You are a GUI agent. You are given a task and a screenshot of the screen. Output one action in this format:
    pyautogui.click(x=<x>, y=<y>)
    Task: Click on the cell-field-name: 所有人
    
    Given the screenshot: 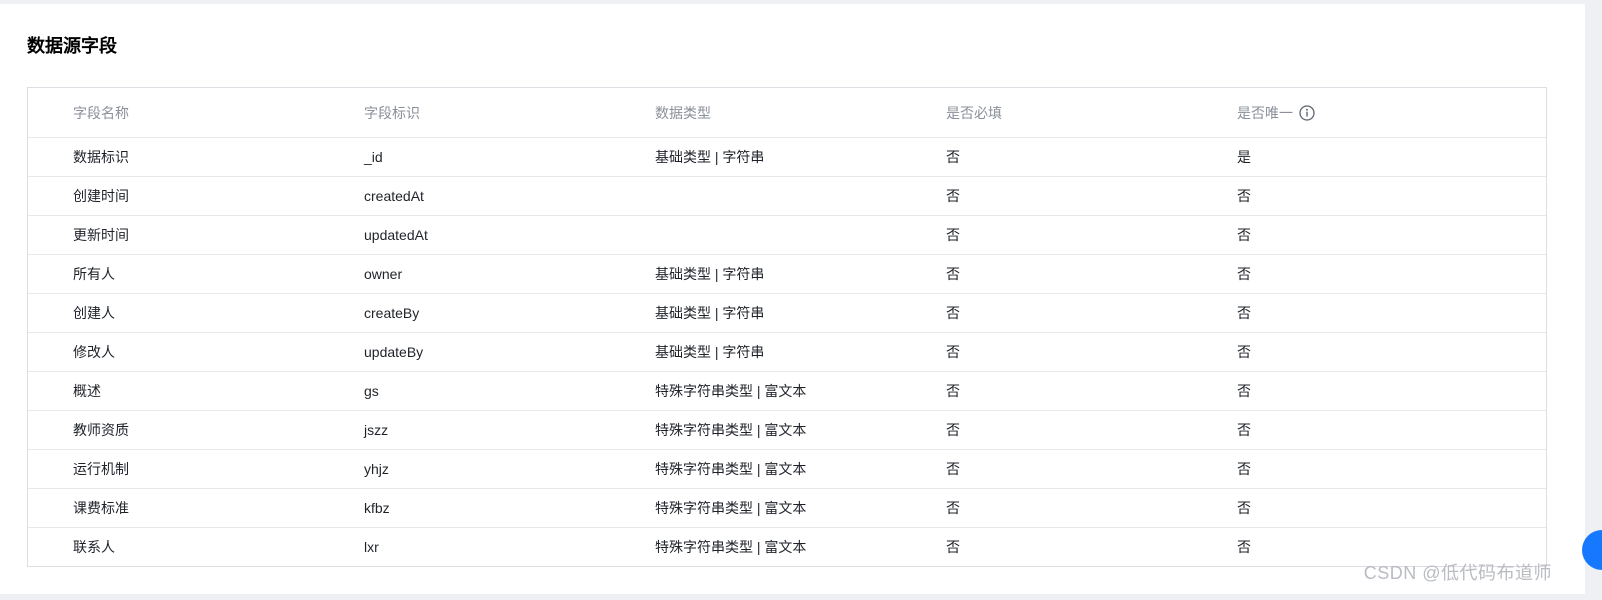 What is the action you would take?
    pyautogui.click(x=94, y=274)
    